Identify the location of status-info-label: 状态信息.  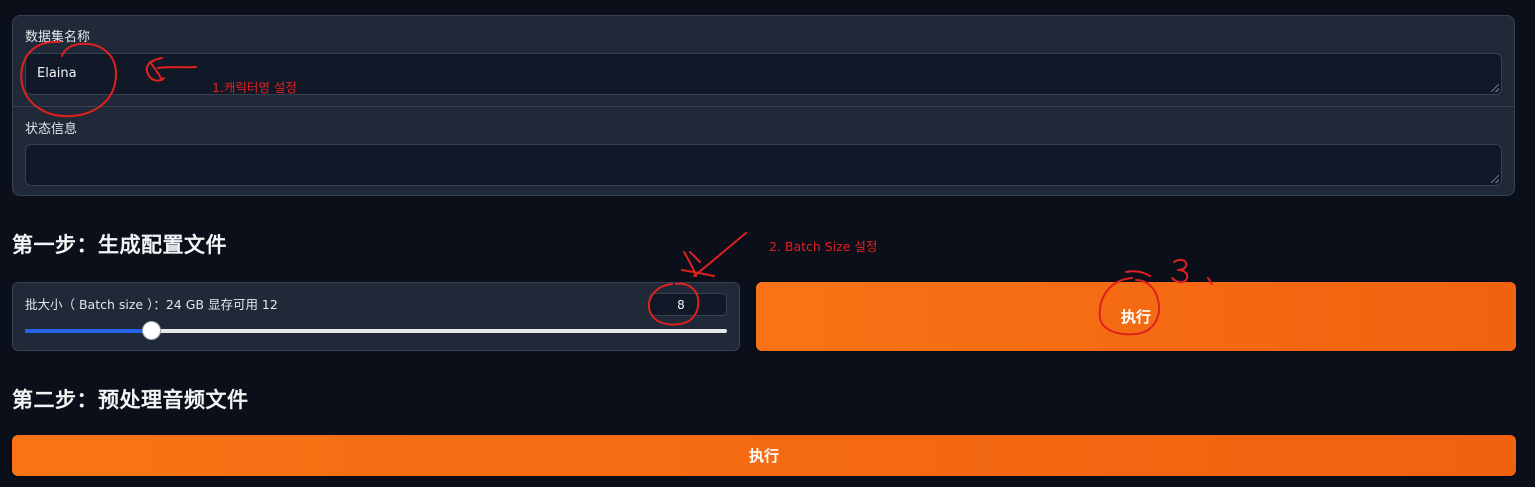
(51, 129).